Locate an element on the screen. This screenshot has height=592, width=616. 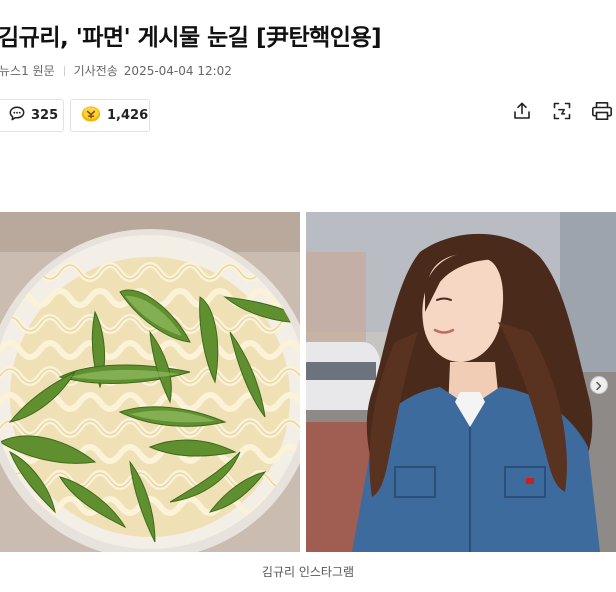
article-datetime: 2025-04-04 12:02 is located at coordinates (177, 70).